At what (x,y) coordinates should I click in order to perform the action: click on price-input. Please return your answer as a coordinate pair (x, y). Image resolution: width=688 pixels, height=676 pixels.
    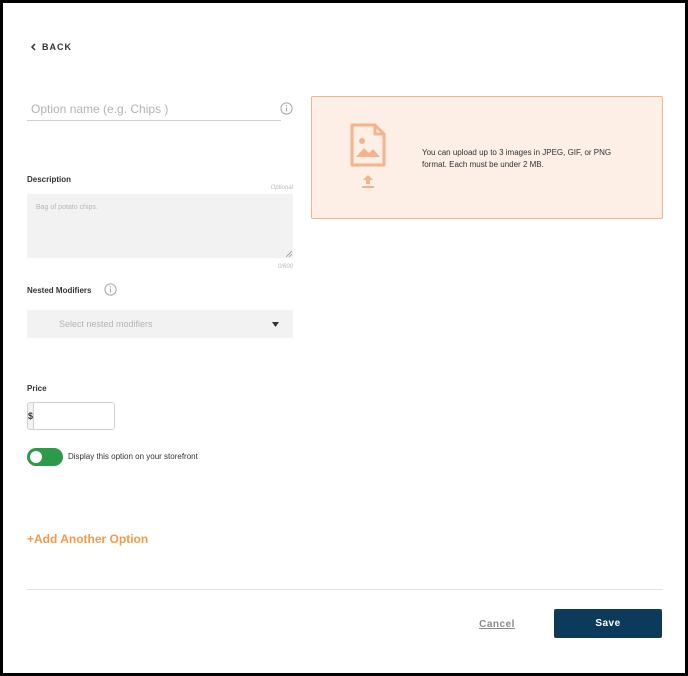
    Looking at the image, I should click on (74, 416).